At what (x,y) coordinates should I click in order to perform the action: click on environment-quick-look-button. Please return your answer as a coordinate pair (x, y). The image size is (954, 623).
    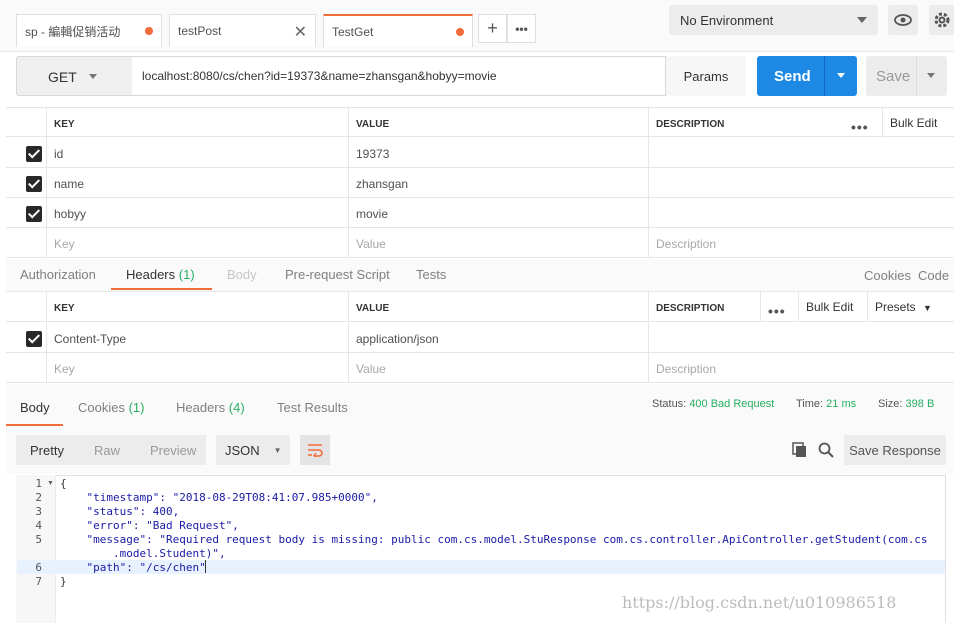
    Looking at the image, I should click on (903, 20).